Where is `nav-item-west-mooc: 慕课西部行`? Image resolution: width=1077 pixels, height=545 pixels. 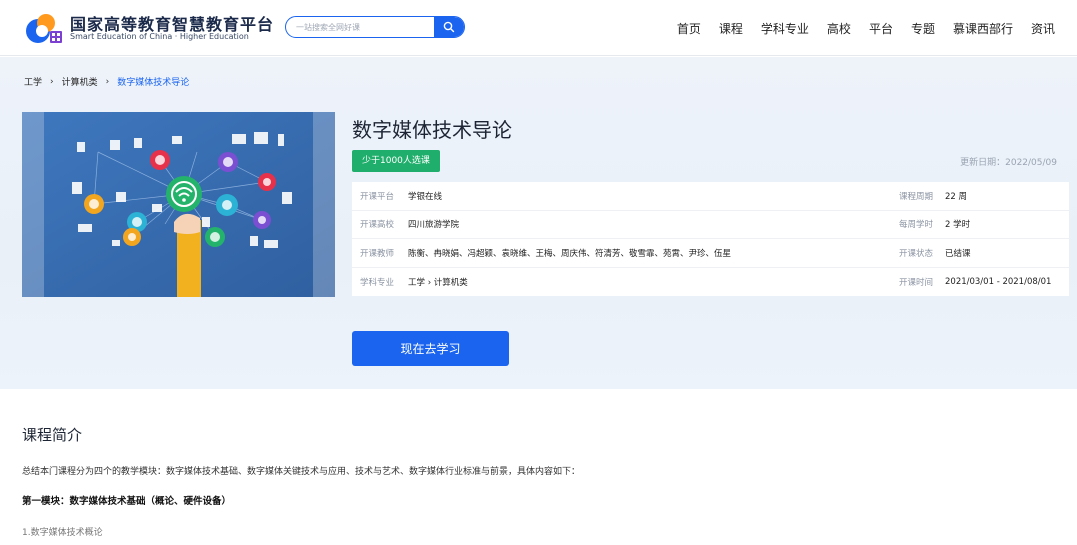
nav-item-west-mooc: 慕课西部行 is located at coordinates (983, 28).